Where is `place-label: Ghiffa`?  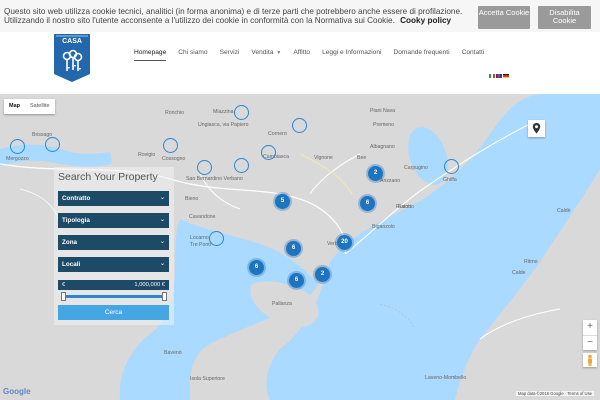
place-label: Ghiffa is located at coordinates (450, 180).